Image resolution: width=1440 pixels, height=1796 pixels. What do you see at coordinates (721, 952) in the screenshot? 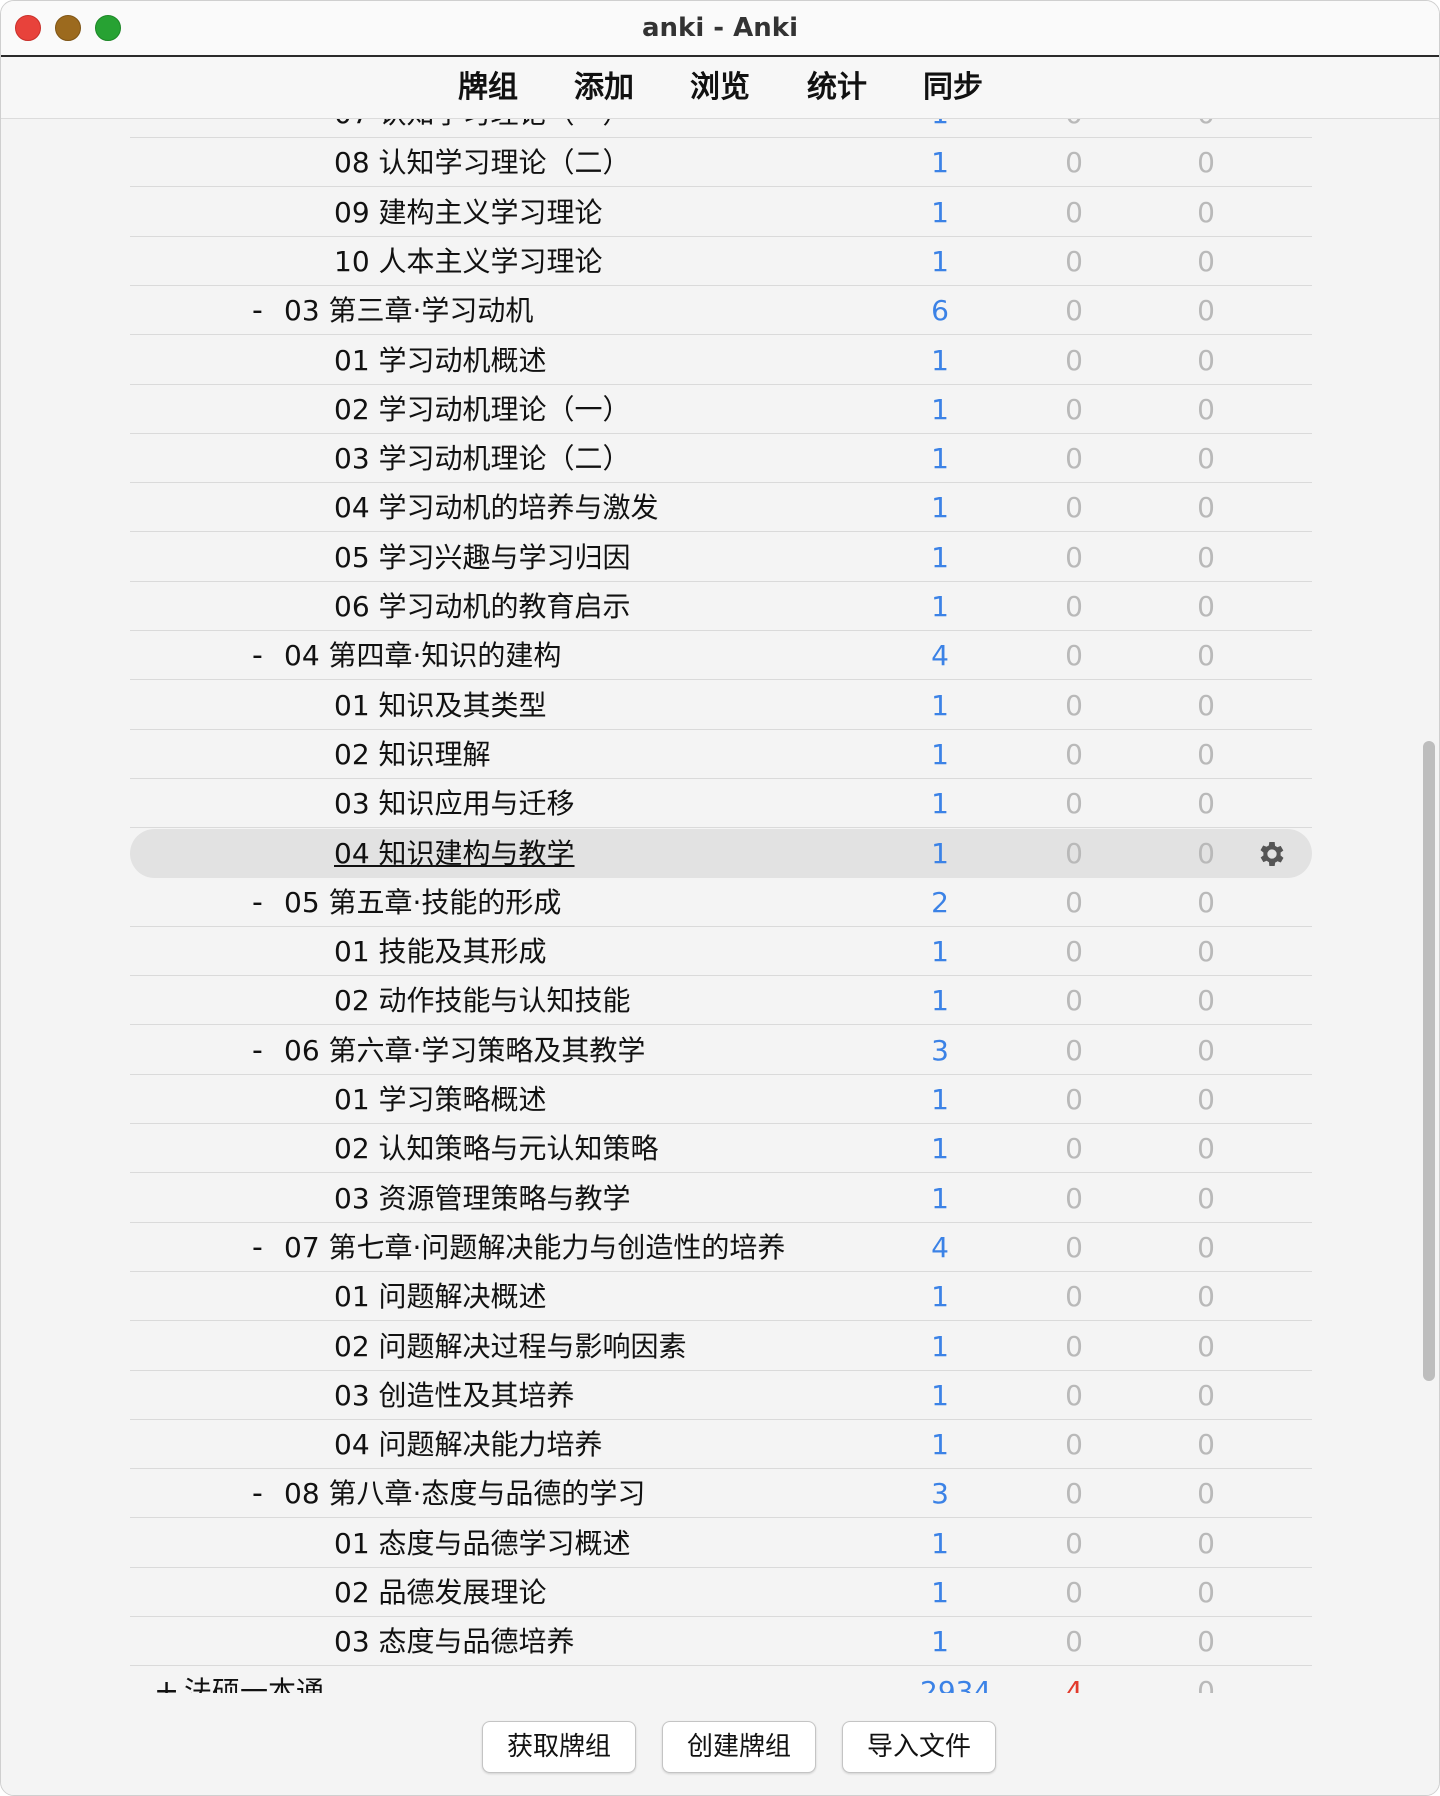
I see `deck-row: 01 技能及其形成 1 0 0` at bounding box center [721, 952].